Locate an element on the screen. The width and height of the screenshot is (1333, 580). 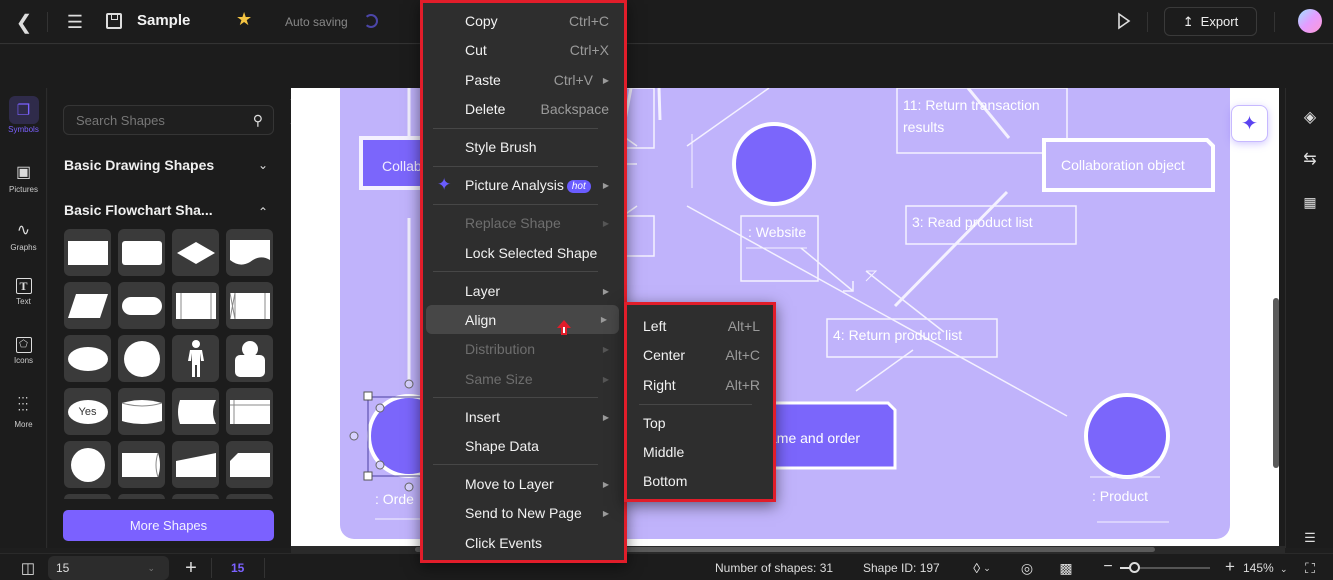
menu-item-paste: Paste Ctrl+V ▶ is located at coordinates (523, 80).